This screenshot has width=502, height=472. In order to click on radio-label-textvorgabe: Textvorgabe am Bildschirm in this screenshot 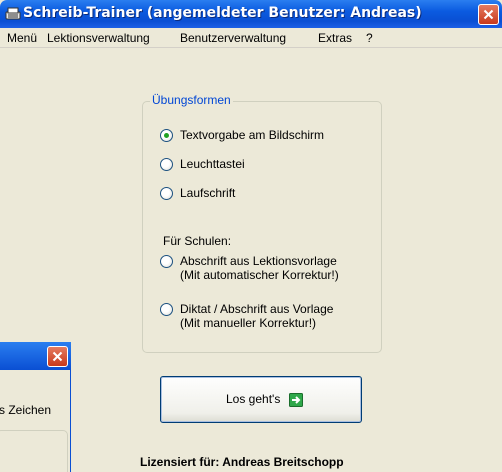, I will do `click(252, 135)`.